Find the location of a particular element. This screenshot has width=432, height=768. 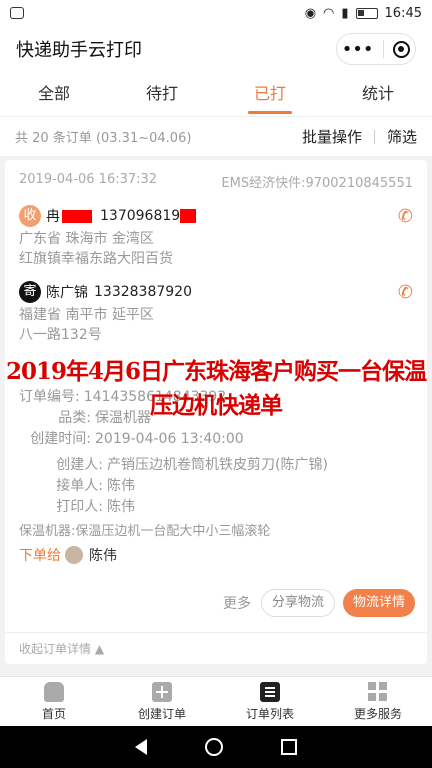

status-time: 16:45 is located at coordinates (403, 13).